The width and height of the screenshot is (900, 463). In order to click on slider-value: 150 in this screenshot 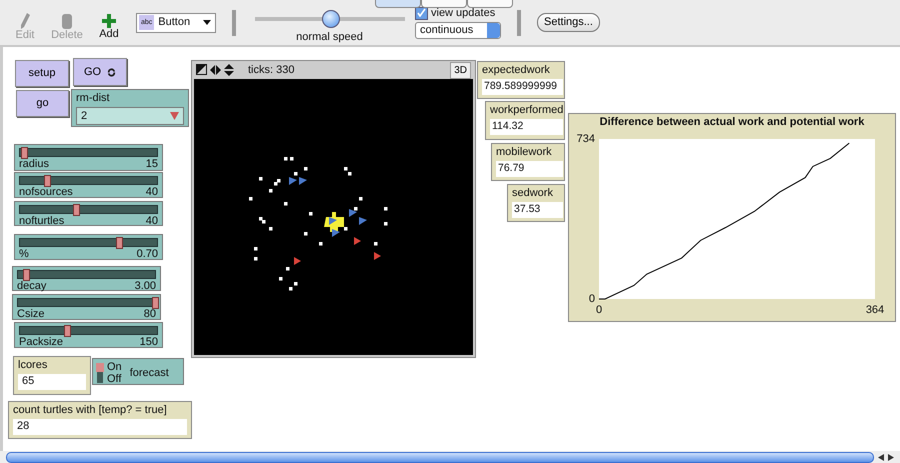, I will do `click(149, 342)`.